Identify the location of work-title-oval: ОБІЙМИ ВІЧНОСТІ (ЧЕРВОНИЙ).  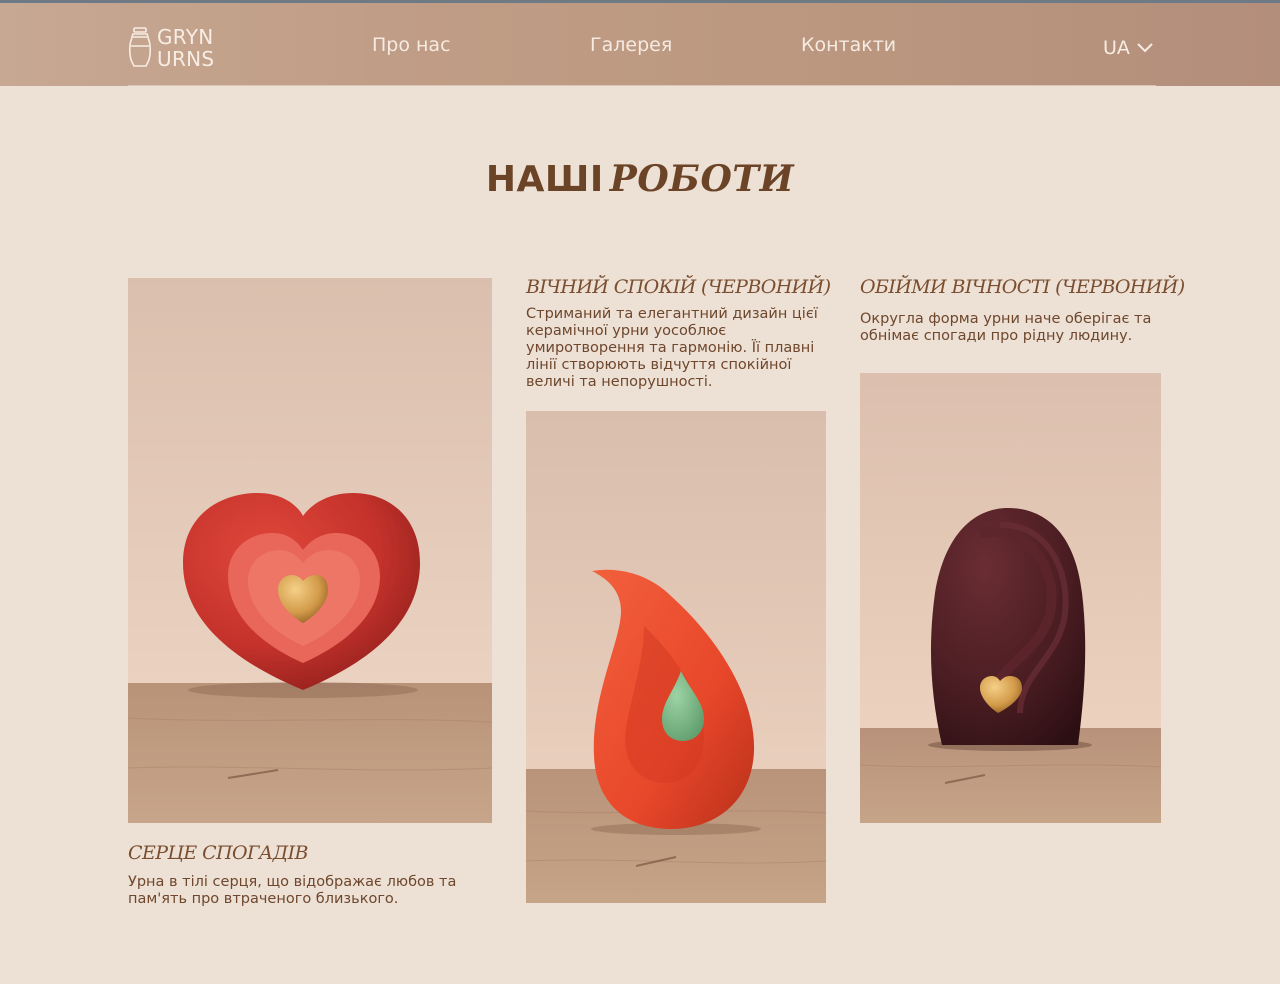
(1022, 287).